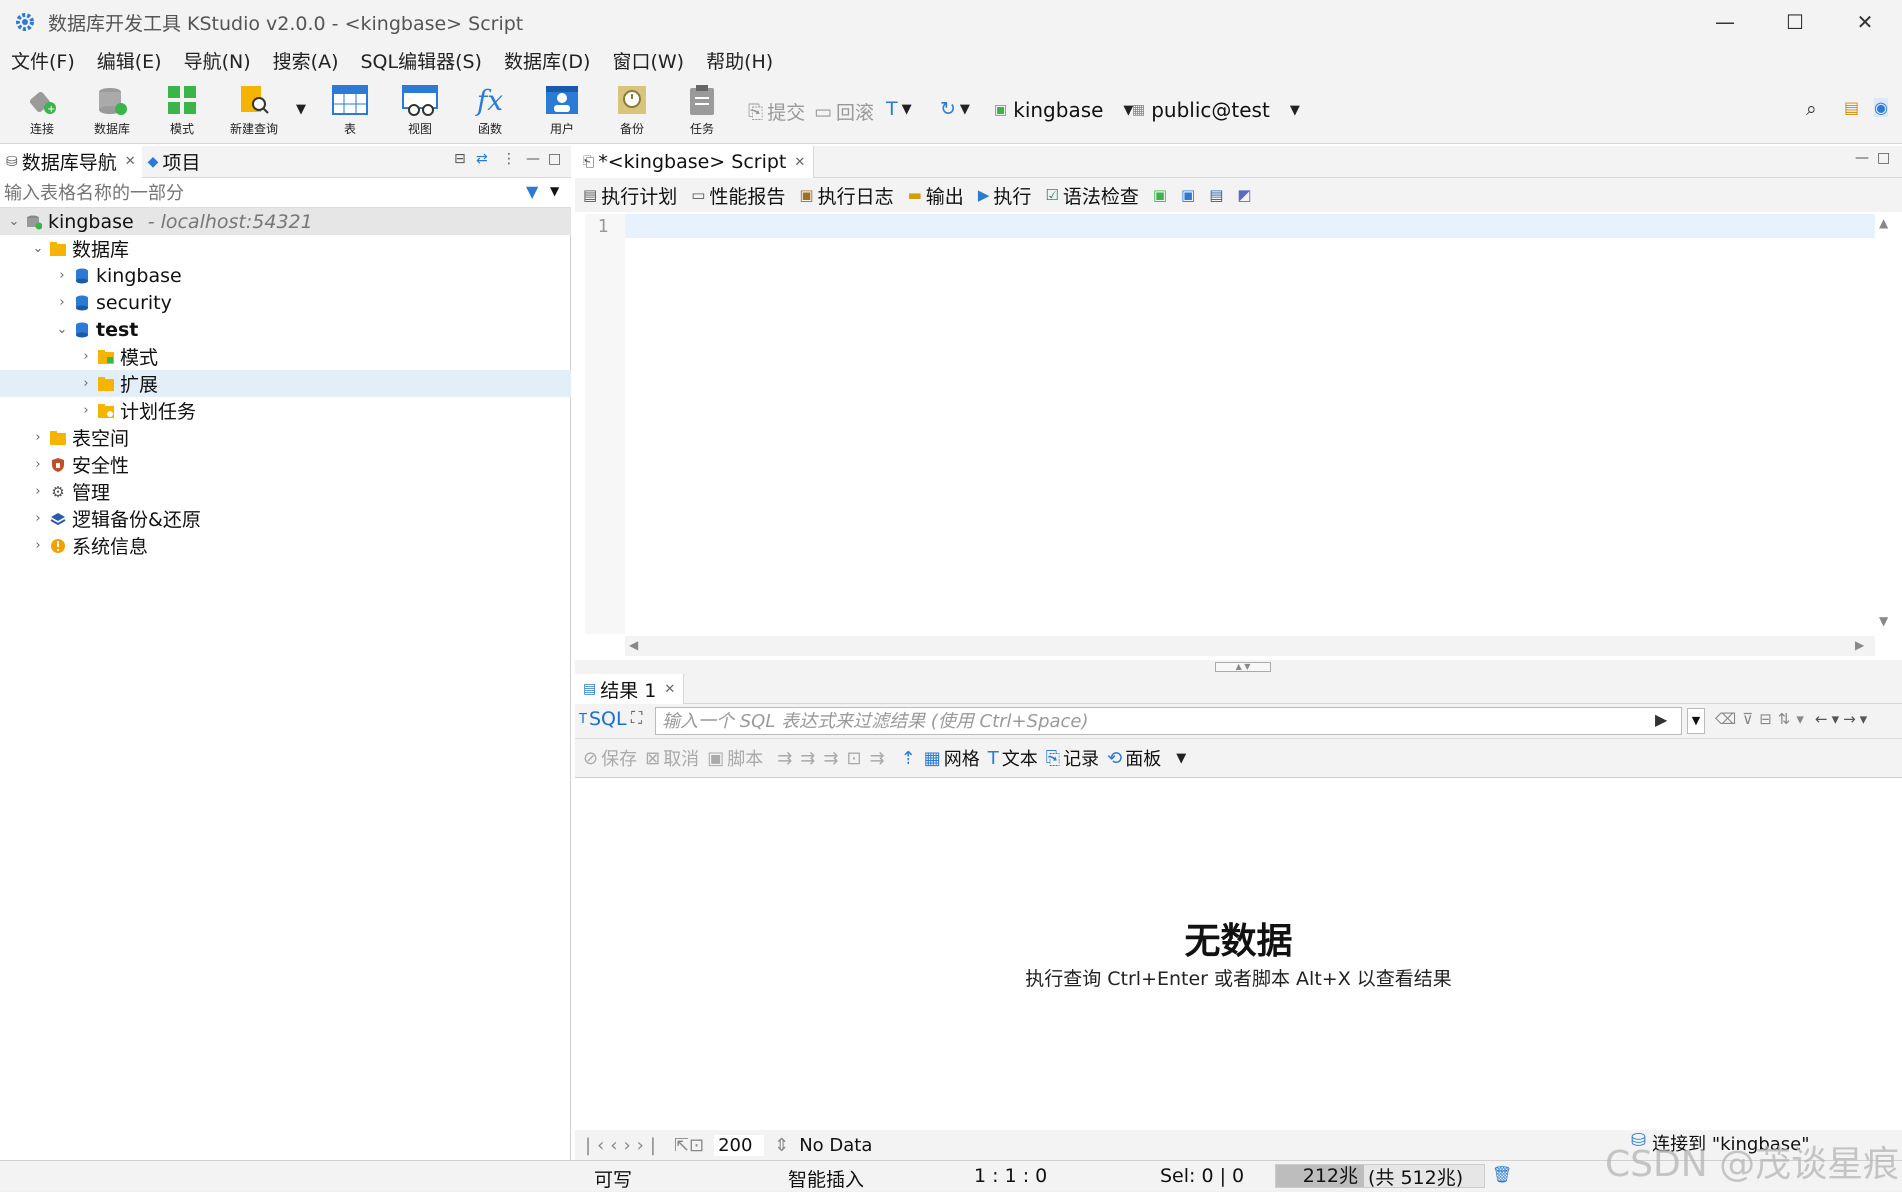 The image size is (1902, 1192). Describe the element at coordinates (547, 60) in the screenshot. I see `menu-database: 数据库(D)` at that location.